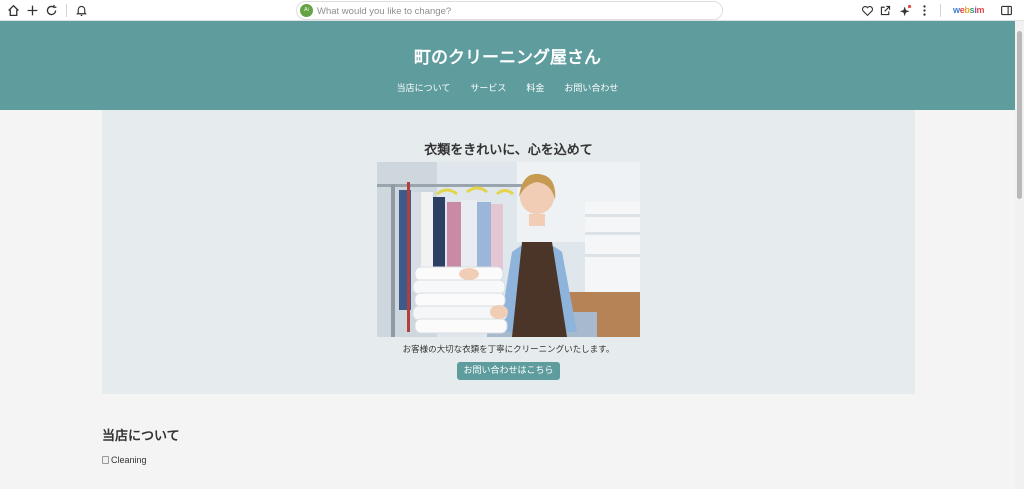  Describe the element at coordinates (969, 10) in the screenshot. I see `browser-logo: websim` at that location.